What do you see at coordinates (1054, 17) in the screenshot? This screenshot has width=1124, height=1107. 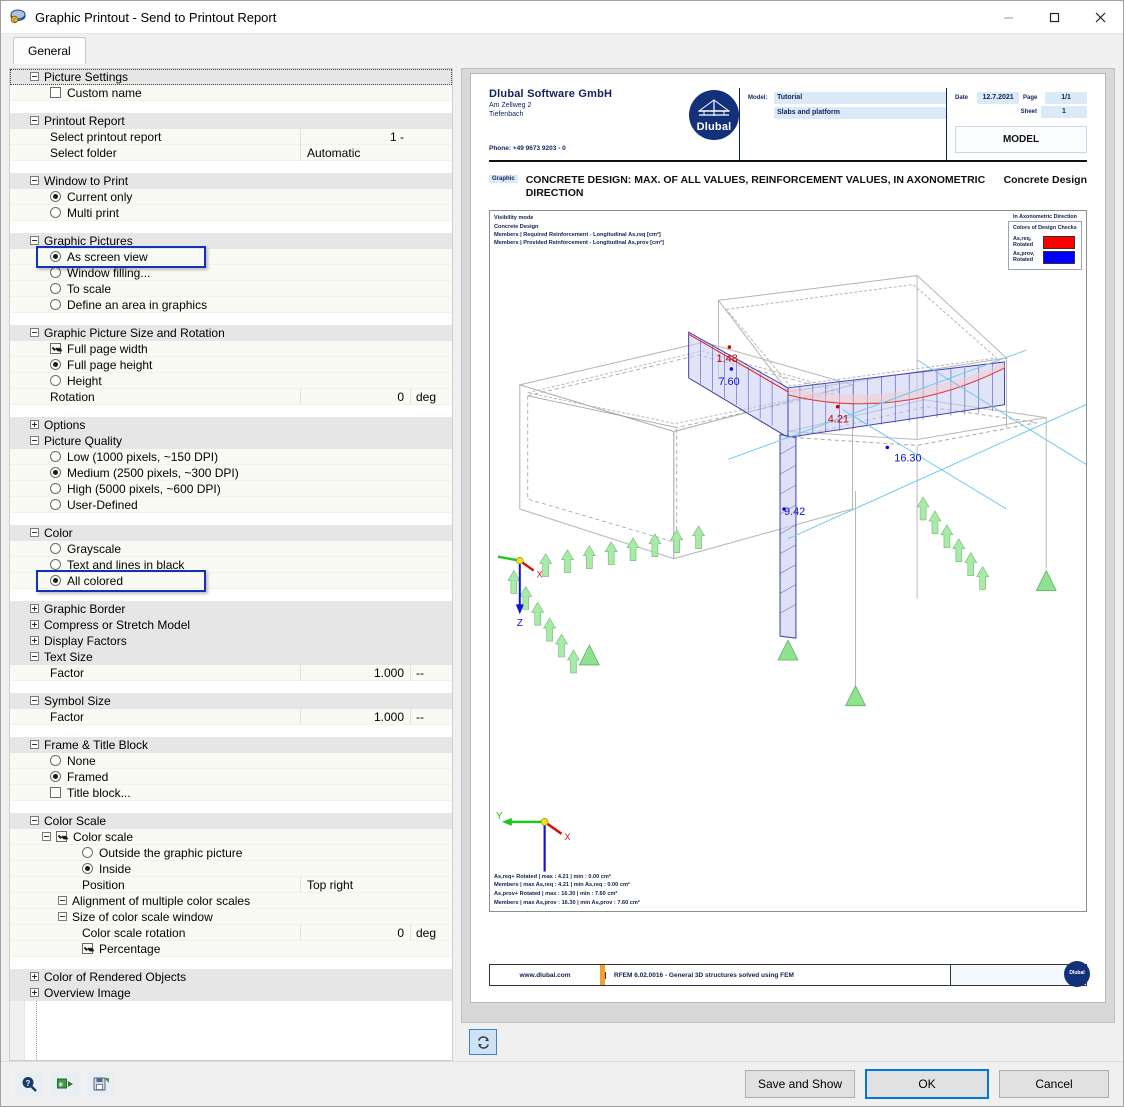 I see `maximize-button` at bounding box center [1054, 17].